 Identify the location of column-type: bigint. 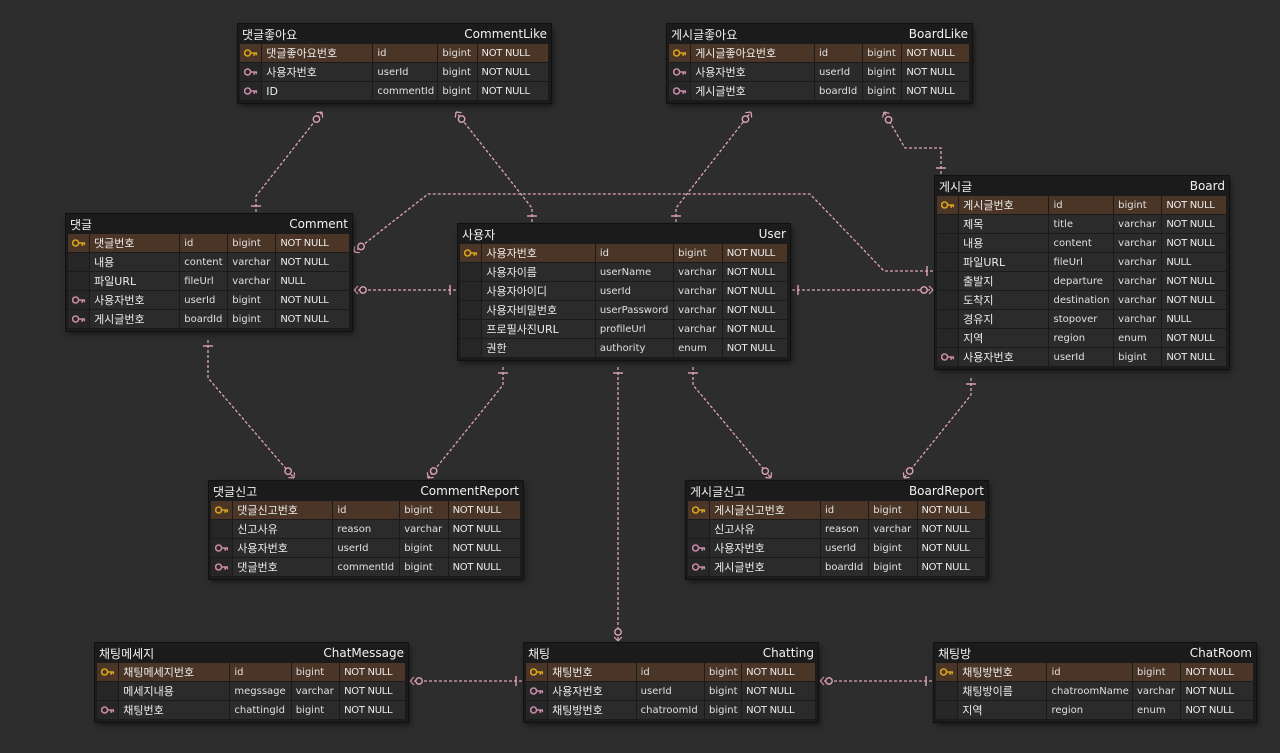
(893, 510).